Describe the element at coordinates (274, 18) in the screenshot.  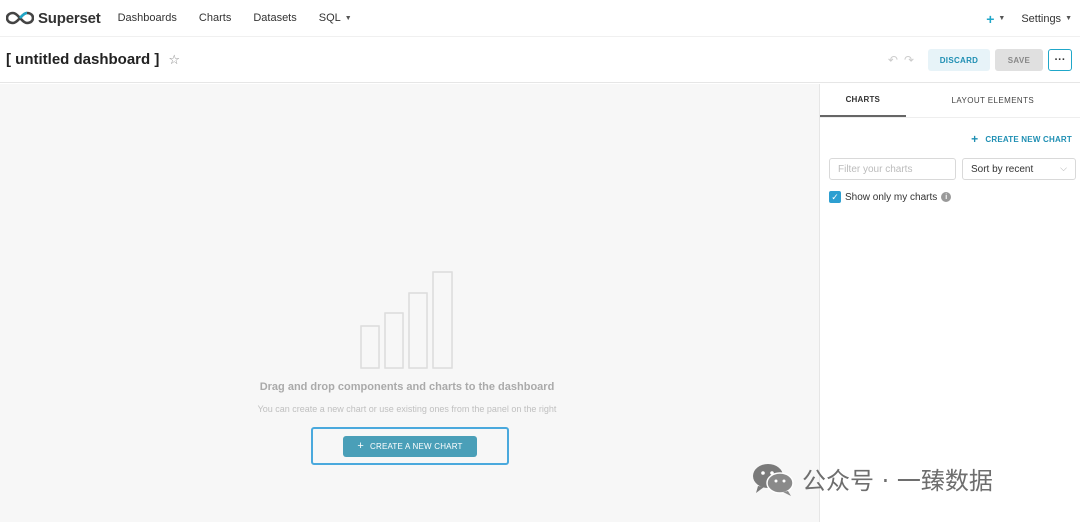
I see `nav-datasets: Datasets` at that location.